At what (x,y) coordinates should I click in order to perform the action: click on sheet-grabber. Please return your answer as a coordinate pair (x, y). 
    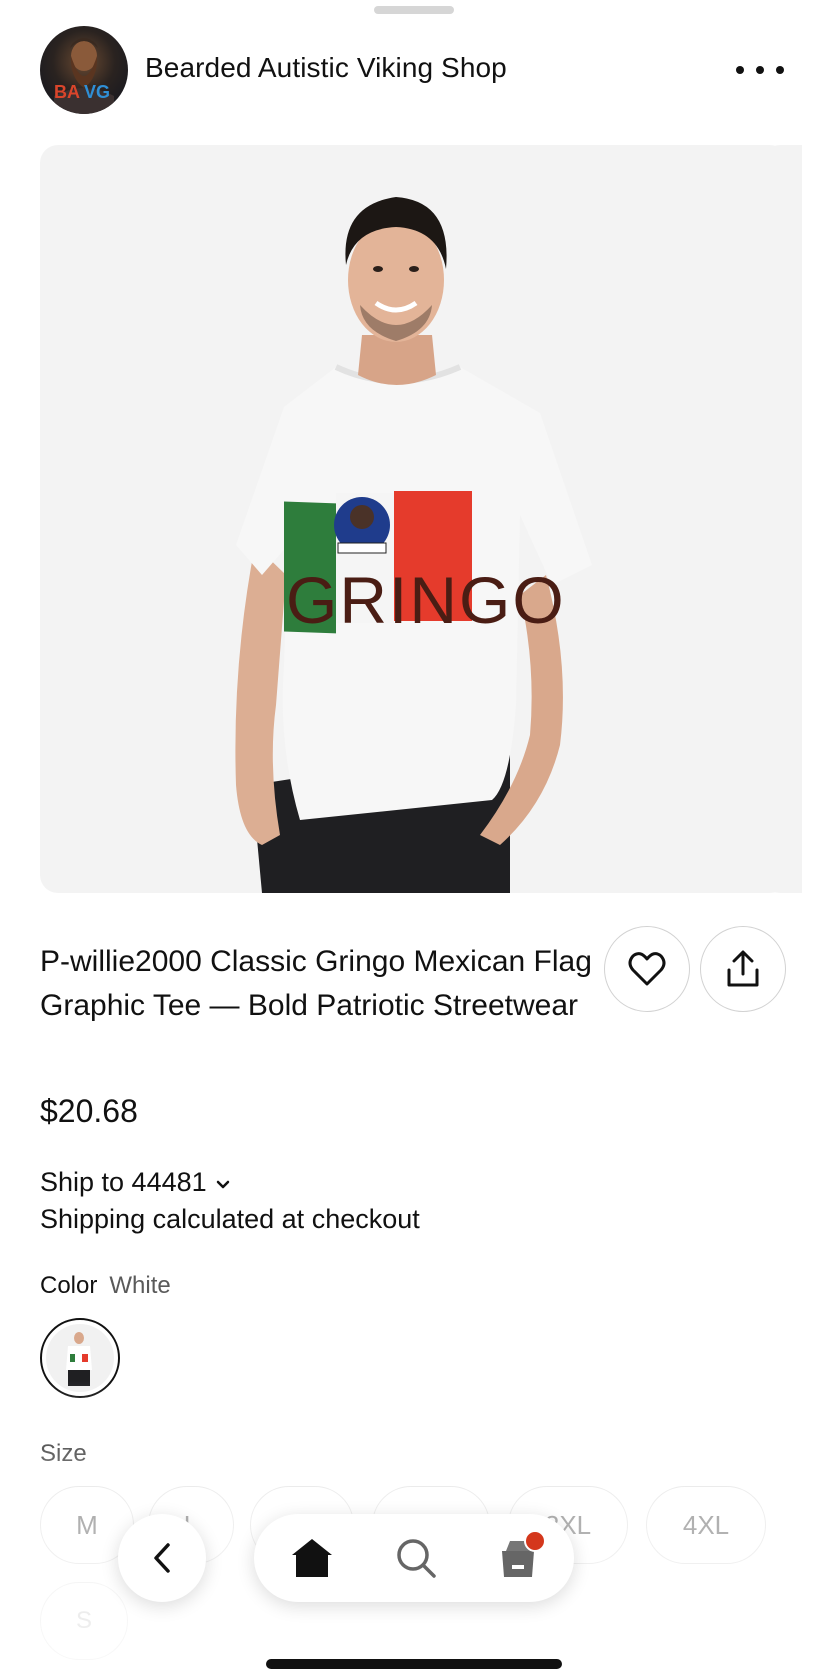
    Looking at the image, I should click on (414, 10).